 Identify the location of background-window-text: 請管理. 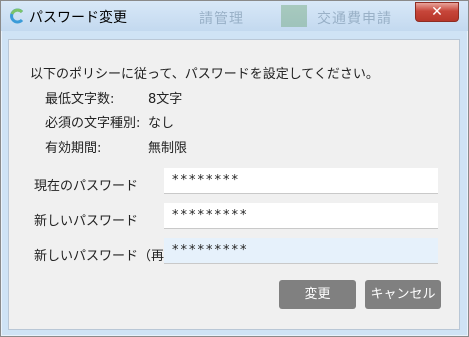
(221, 19).